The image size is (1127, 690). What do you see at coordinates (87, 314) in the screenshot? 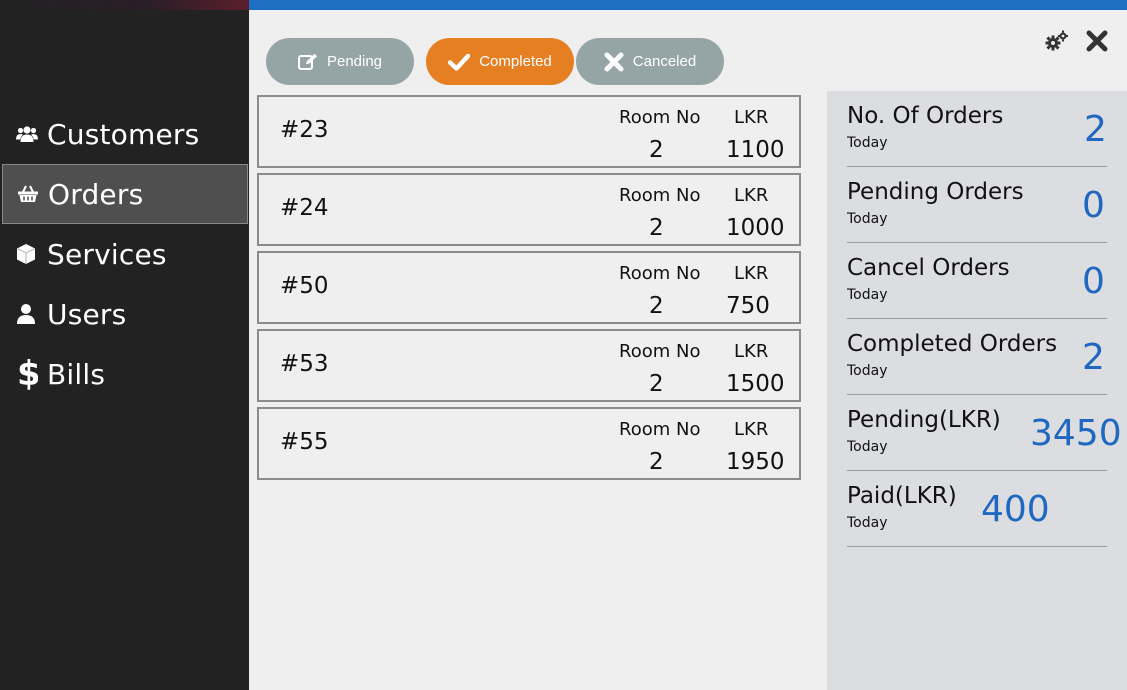
I see `sidebar-item-label: Users` at bounding box center [87, 314].